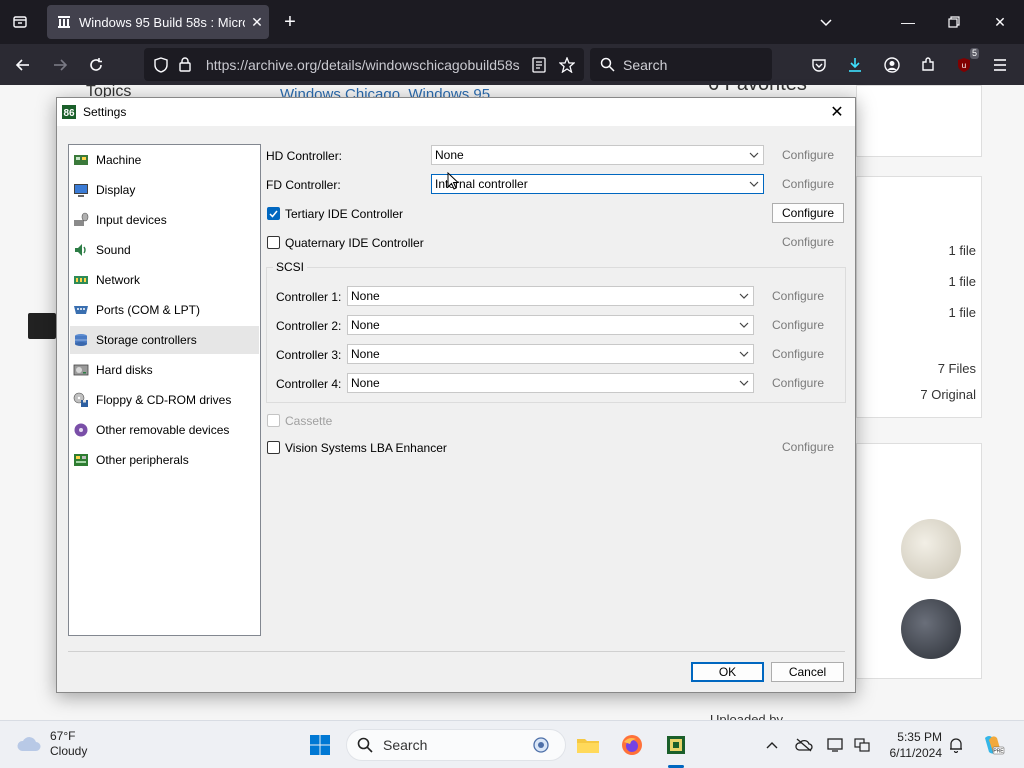 This screenshot has height=768, width=1024. I want to click on hd-controller-configure-button: Configure, so click(808, 155).